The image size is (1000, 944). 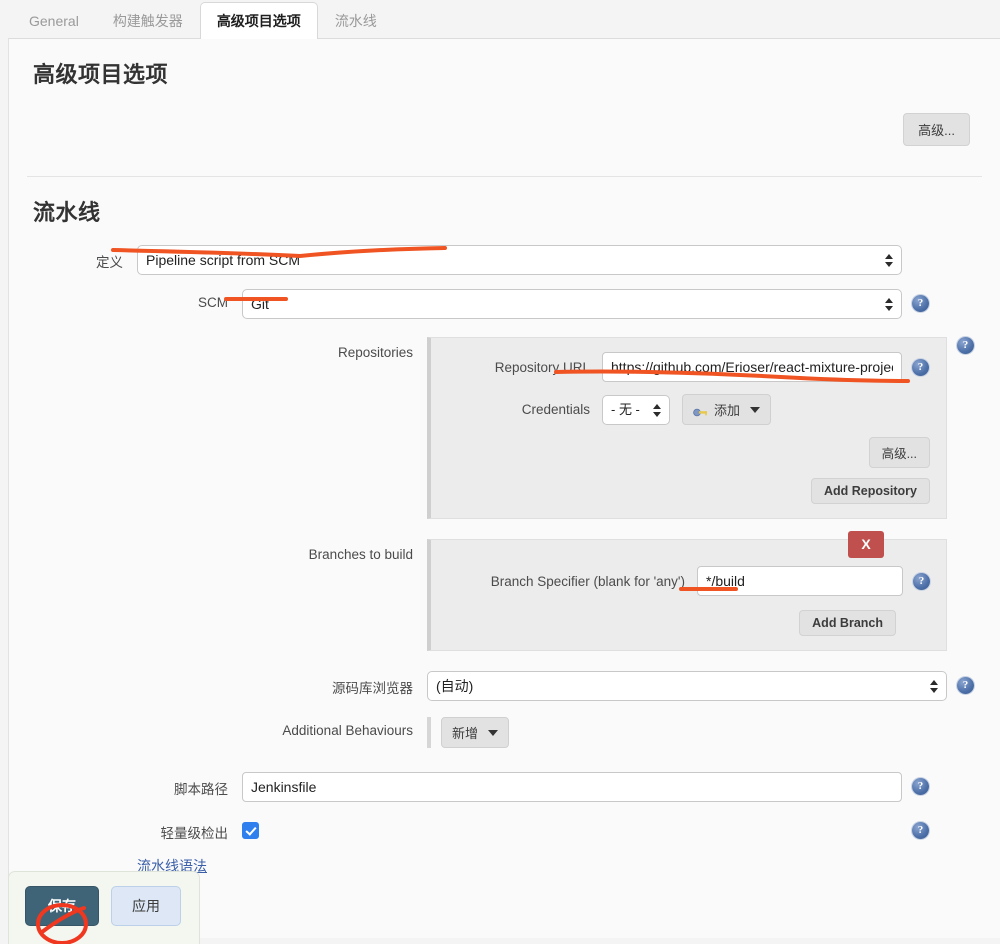 What do you see at coordinates (572, 787) in the screenshot?
I see `script-path-input` at bounding box center [572, 787].